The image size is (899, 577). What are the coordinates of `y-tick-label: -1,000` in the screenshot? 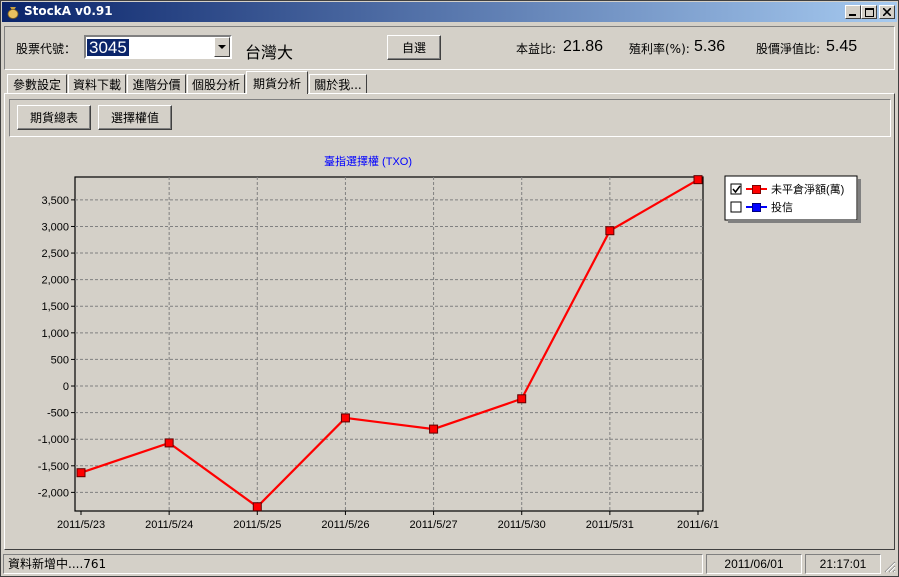 It's located at (53, 440).